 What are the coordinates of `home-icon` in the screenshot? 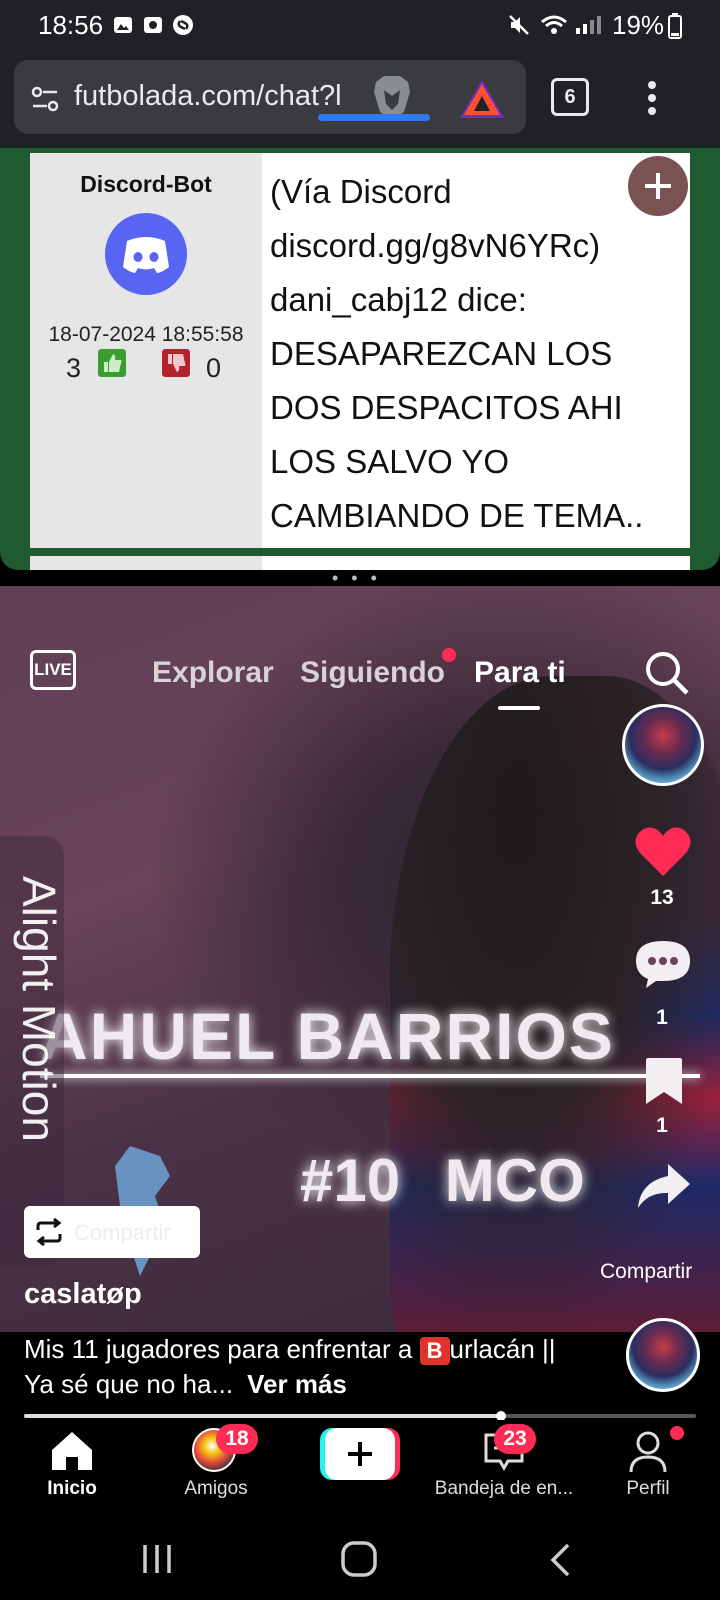 It's located at (72, 1451).